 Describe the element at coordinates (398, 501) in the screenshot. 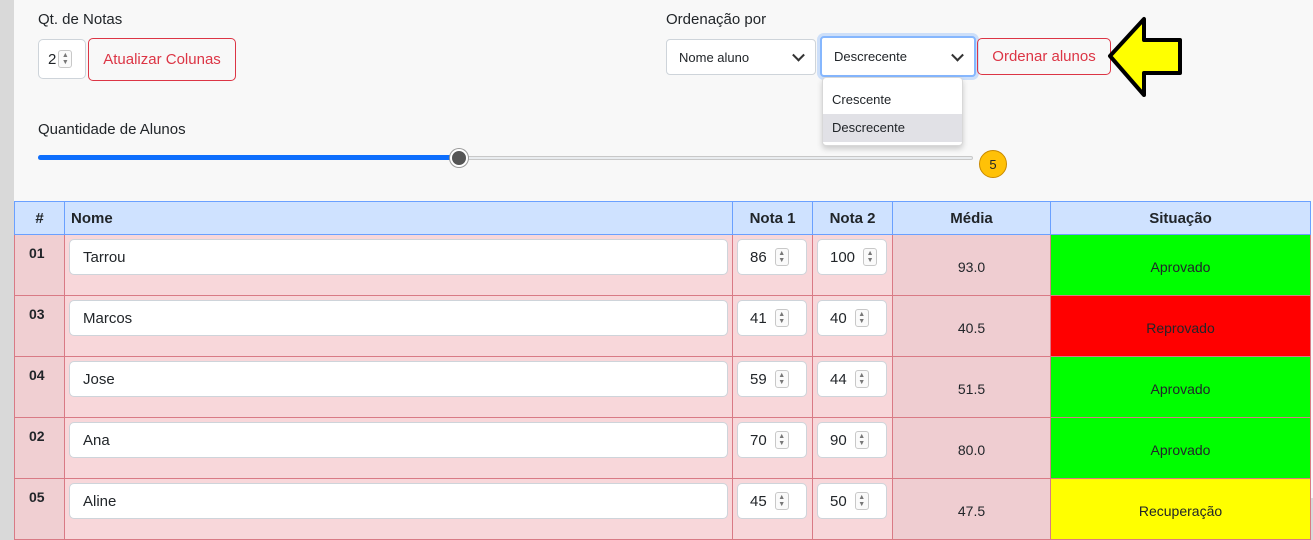

I see `student-name-input: Aline` at that location.